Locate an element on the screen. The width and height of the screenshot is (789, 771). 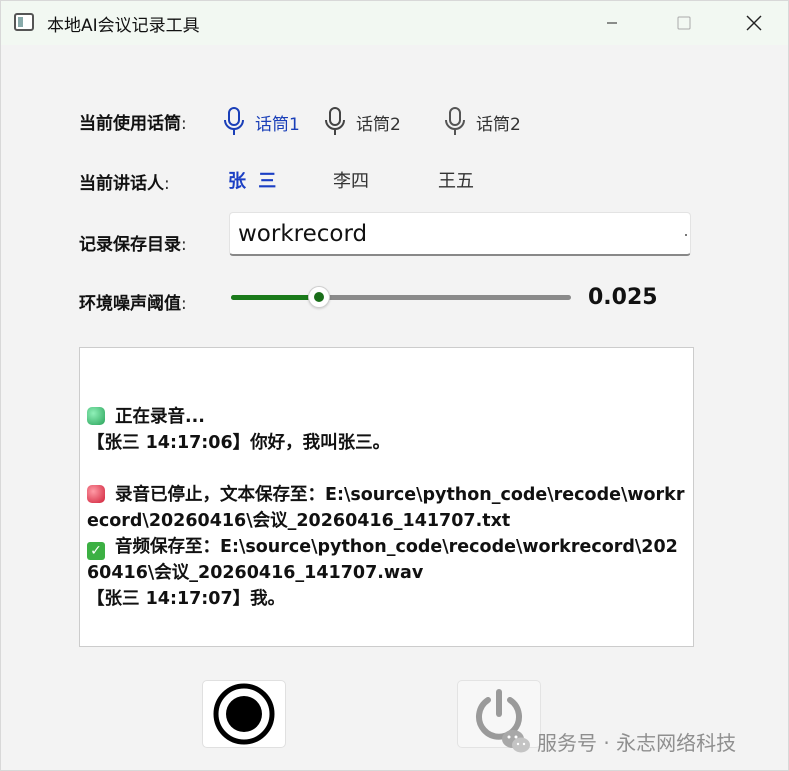
watermark: 服务号 · 永志网络科技 is located at coordinates (618, 741).